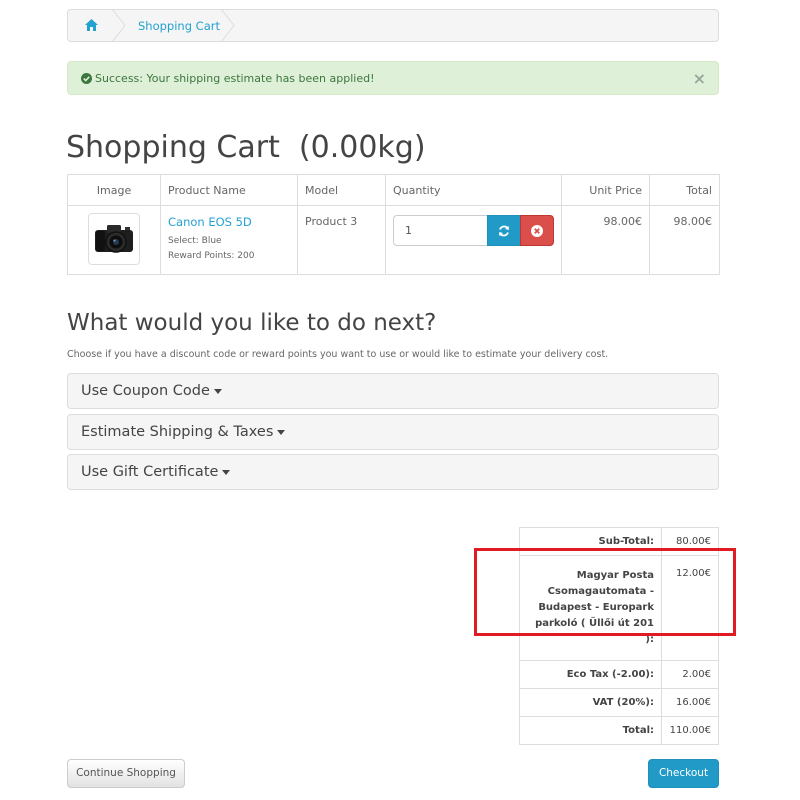 The width and height of the screenshot is (800, 800). I want to click on product-model: Product 3, so click(341, 240).